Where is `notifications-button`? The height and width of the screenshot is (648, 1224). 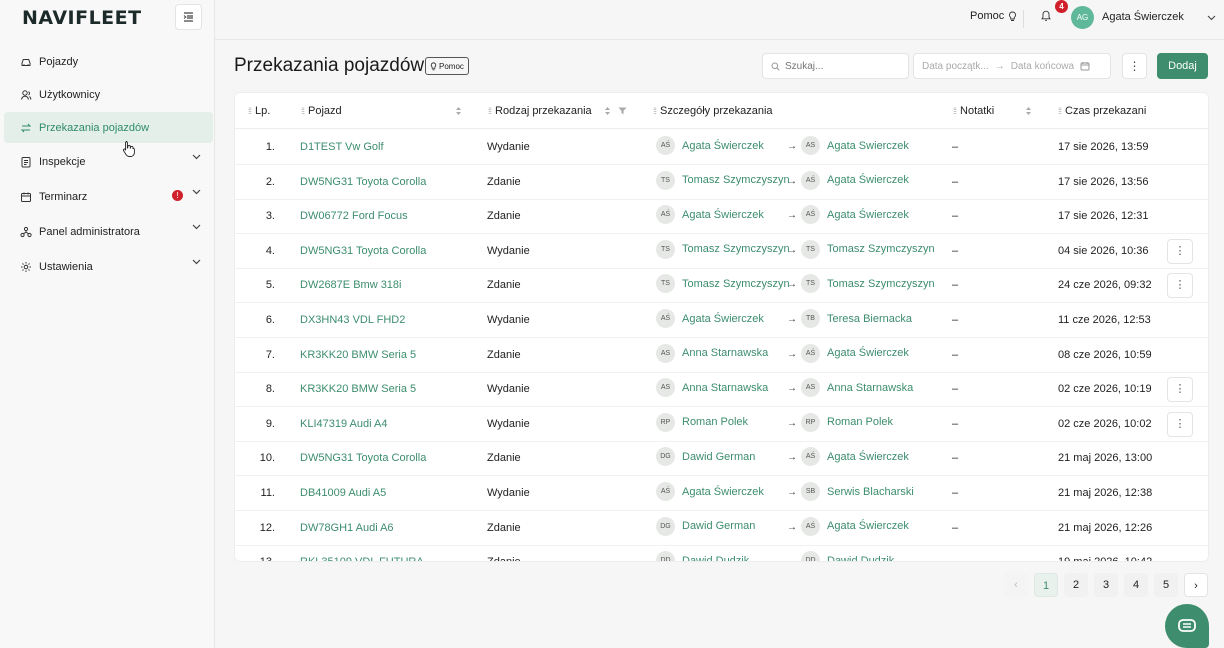
notifications-button is located at coordinates (1046, 17).